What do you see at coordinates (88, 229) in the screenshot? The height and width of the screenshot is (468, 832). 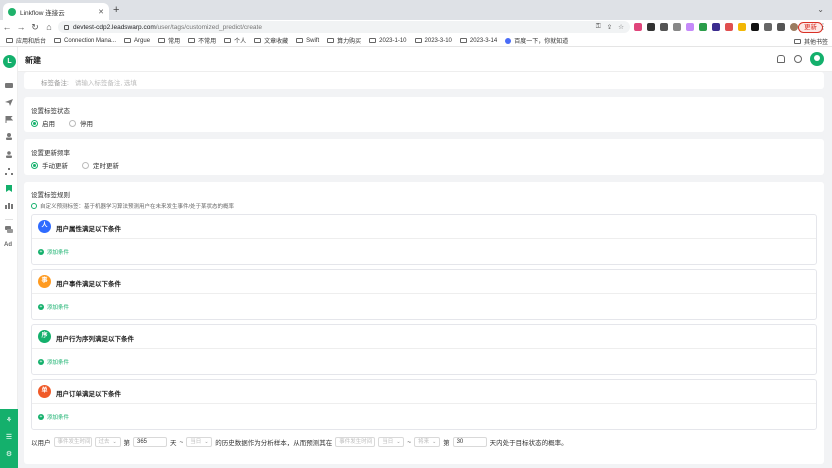 I see `condition-title: 用户属性满足以下条件` at bounding box center [88, 229].